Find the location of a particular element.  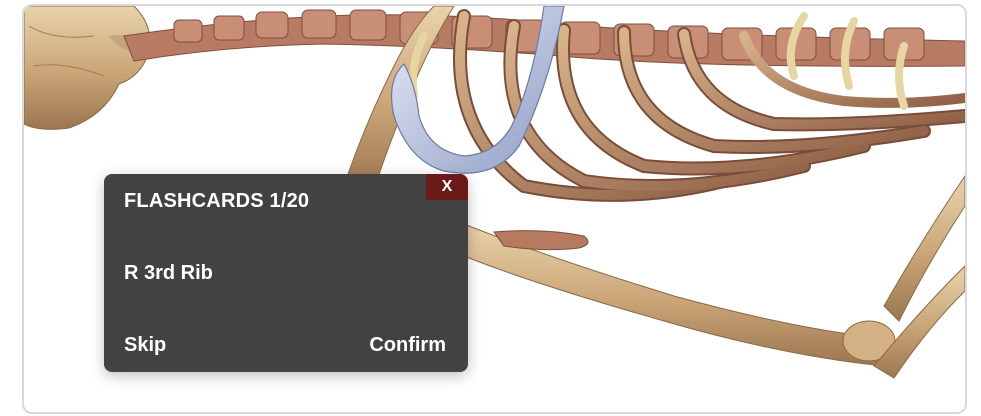

skull is located at coordinates (87, 68).